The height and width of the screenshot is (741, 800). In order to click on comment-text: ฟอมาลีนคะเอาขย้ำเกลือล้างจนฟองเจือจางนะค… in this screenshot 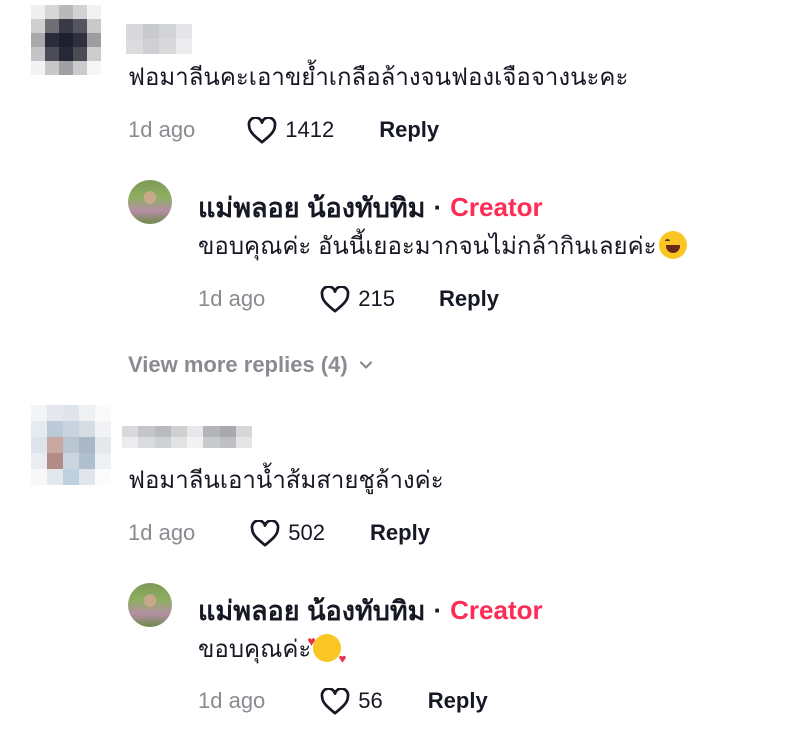, I will do `click(378, 77)`.